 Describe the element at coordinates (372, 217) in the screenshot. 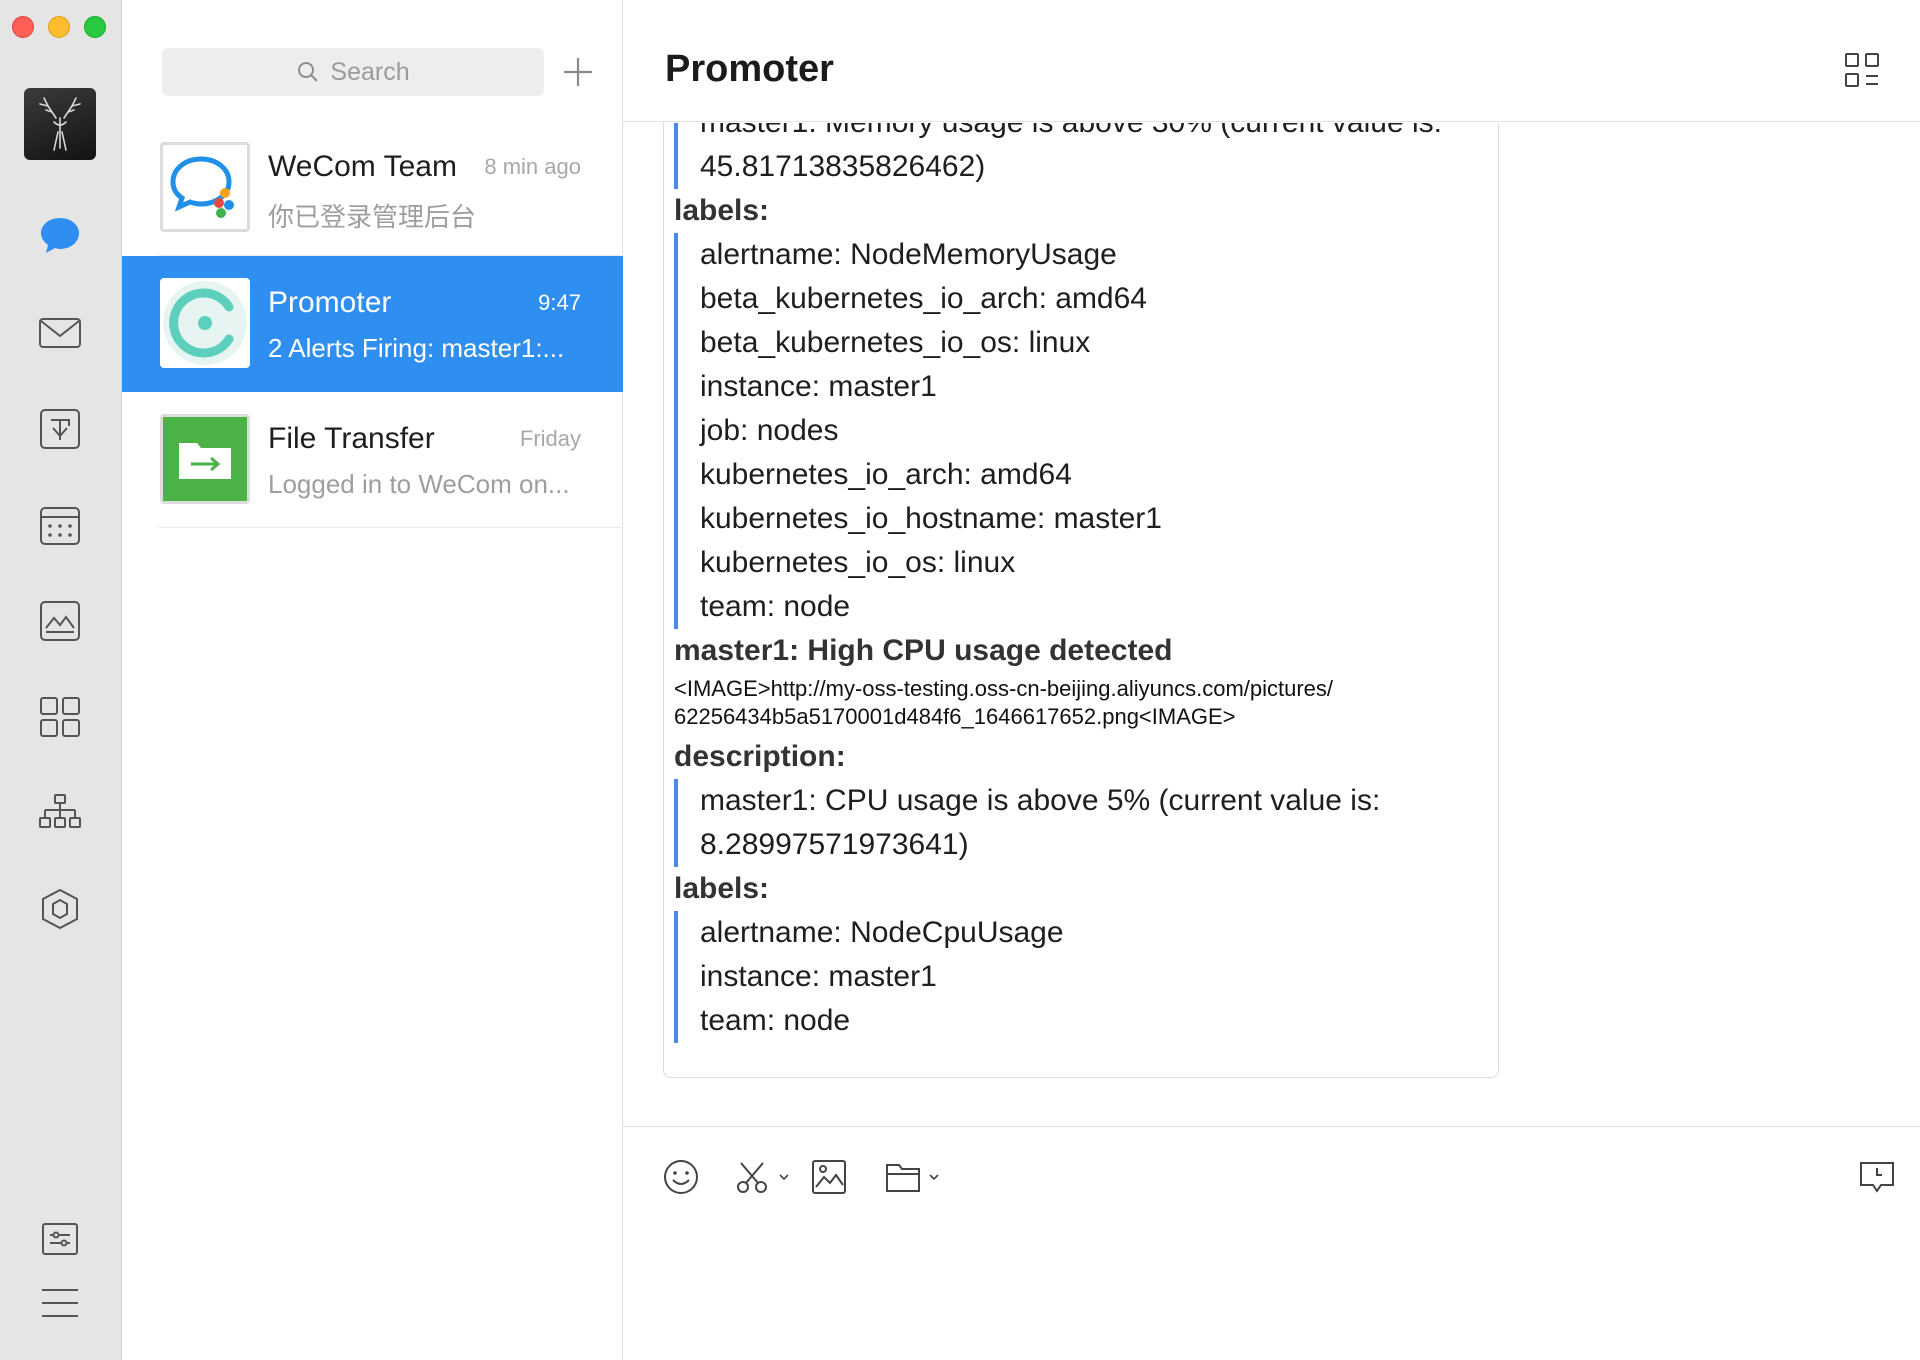

I see `conversation-preview: 你已登录管理后台` at that location.